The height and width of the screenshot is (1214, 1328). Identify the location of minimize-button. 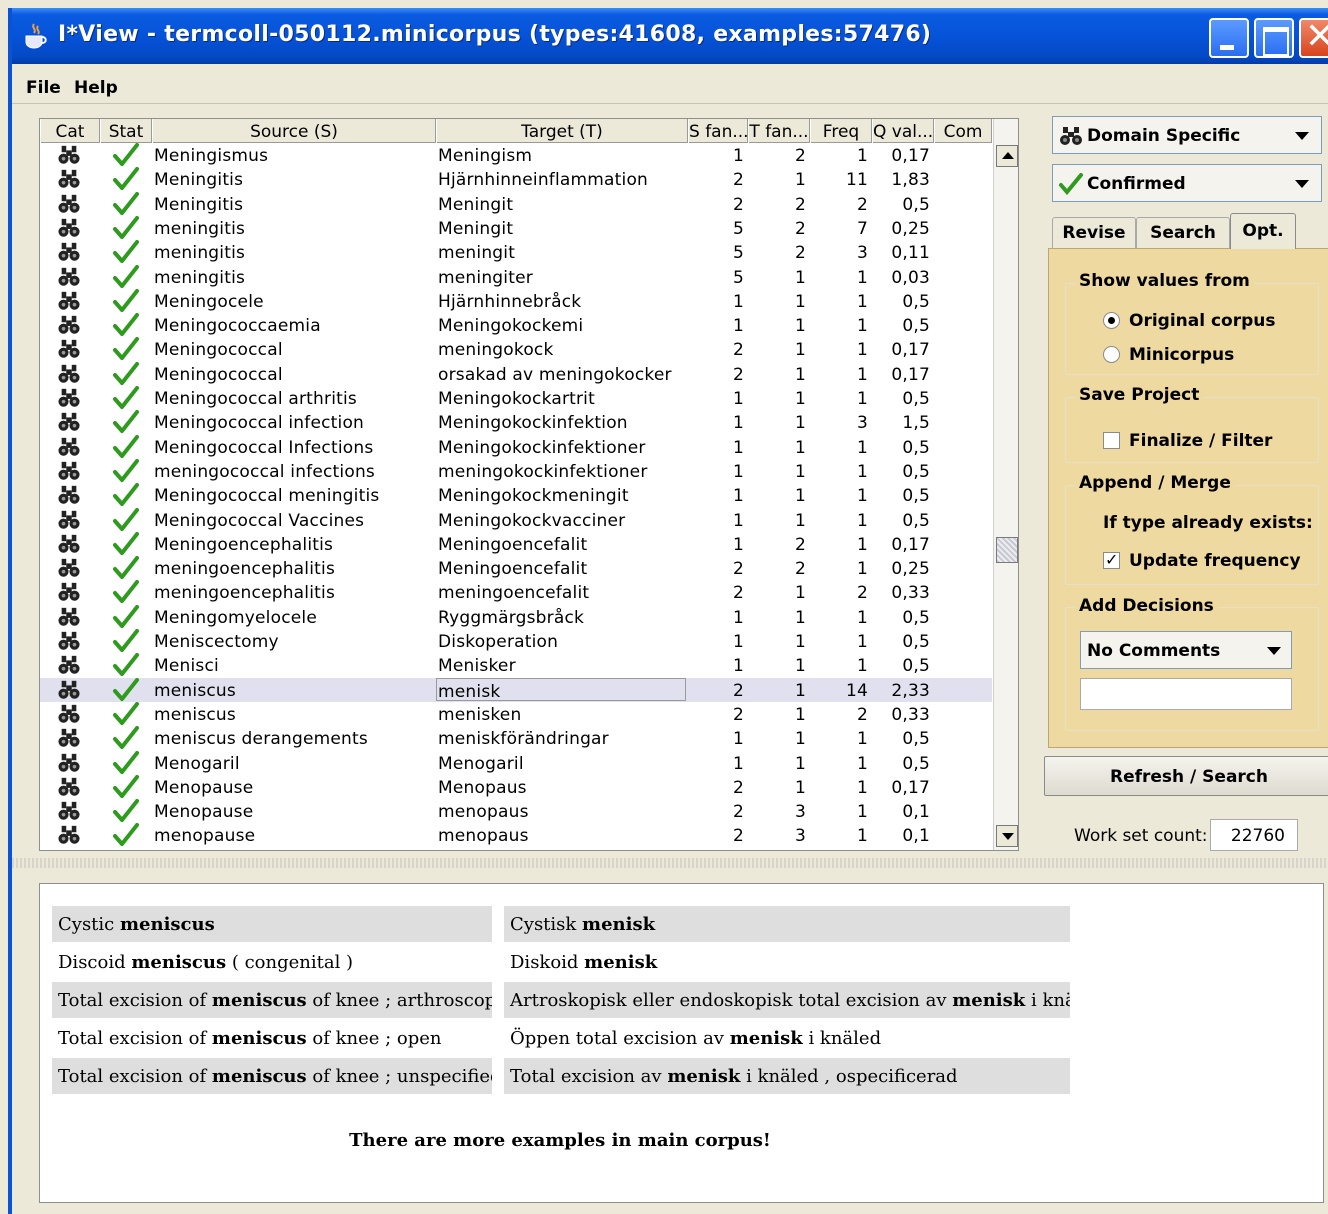
(1229, 38).